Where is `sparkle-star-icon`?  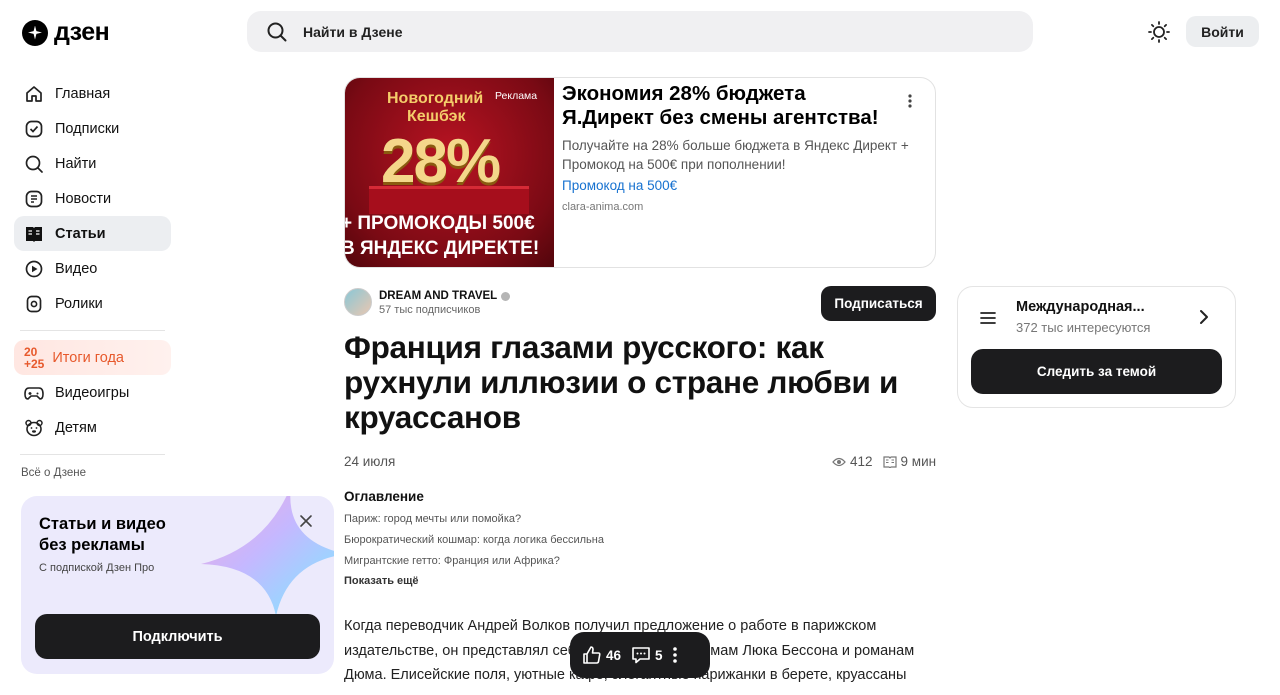
sparkle-star-icon is located at coordinates (267, 556).